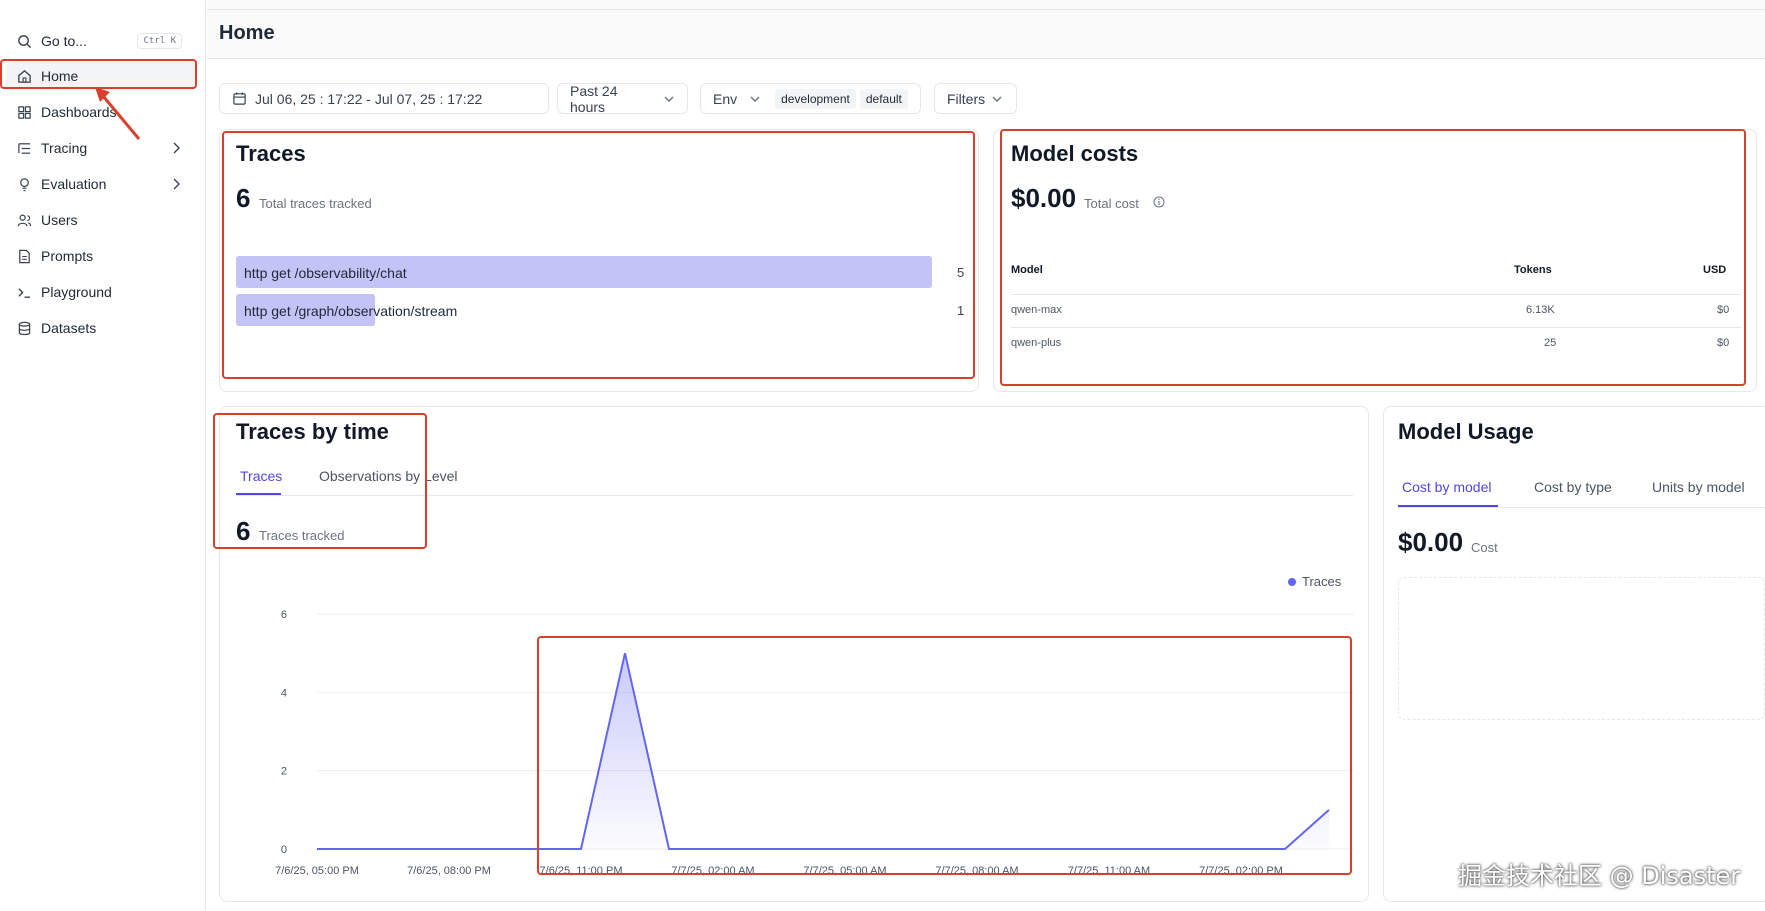 The width and height of the screenshot is (1765, 911). Describe the element at coordinates (883, 98) in the screenshot. I see `env-chip: default` at that location.